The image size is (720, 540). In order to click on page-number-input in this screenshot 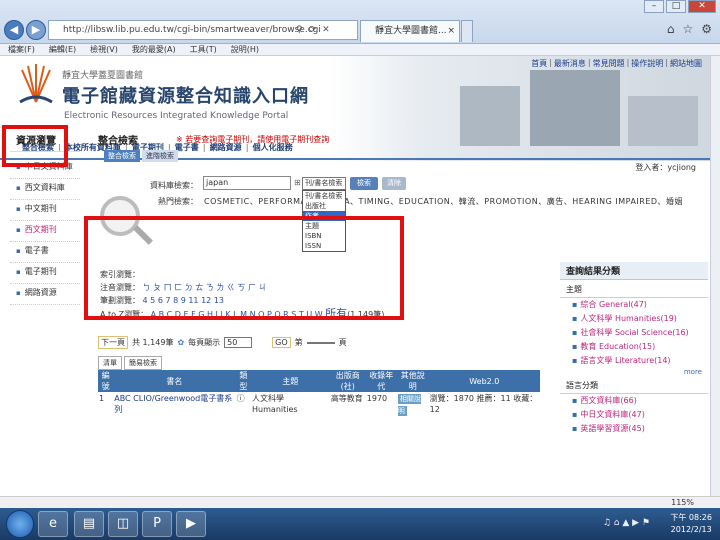, I will do `click(320, 342)`.